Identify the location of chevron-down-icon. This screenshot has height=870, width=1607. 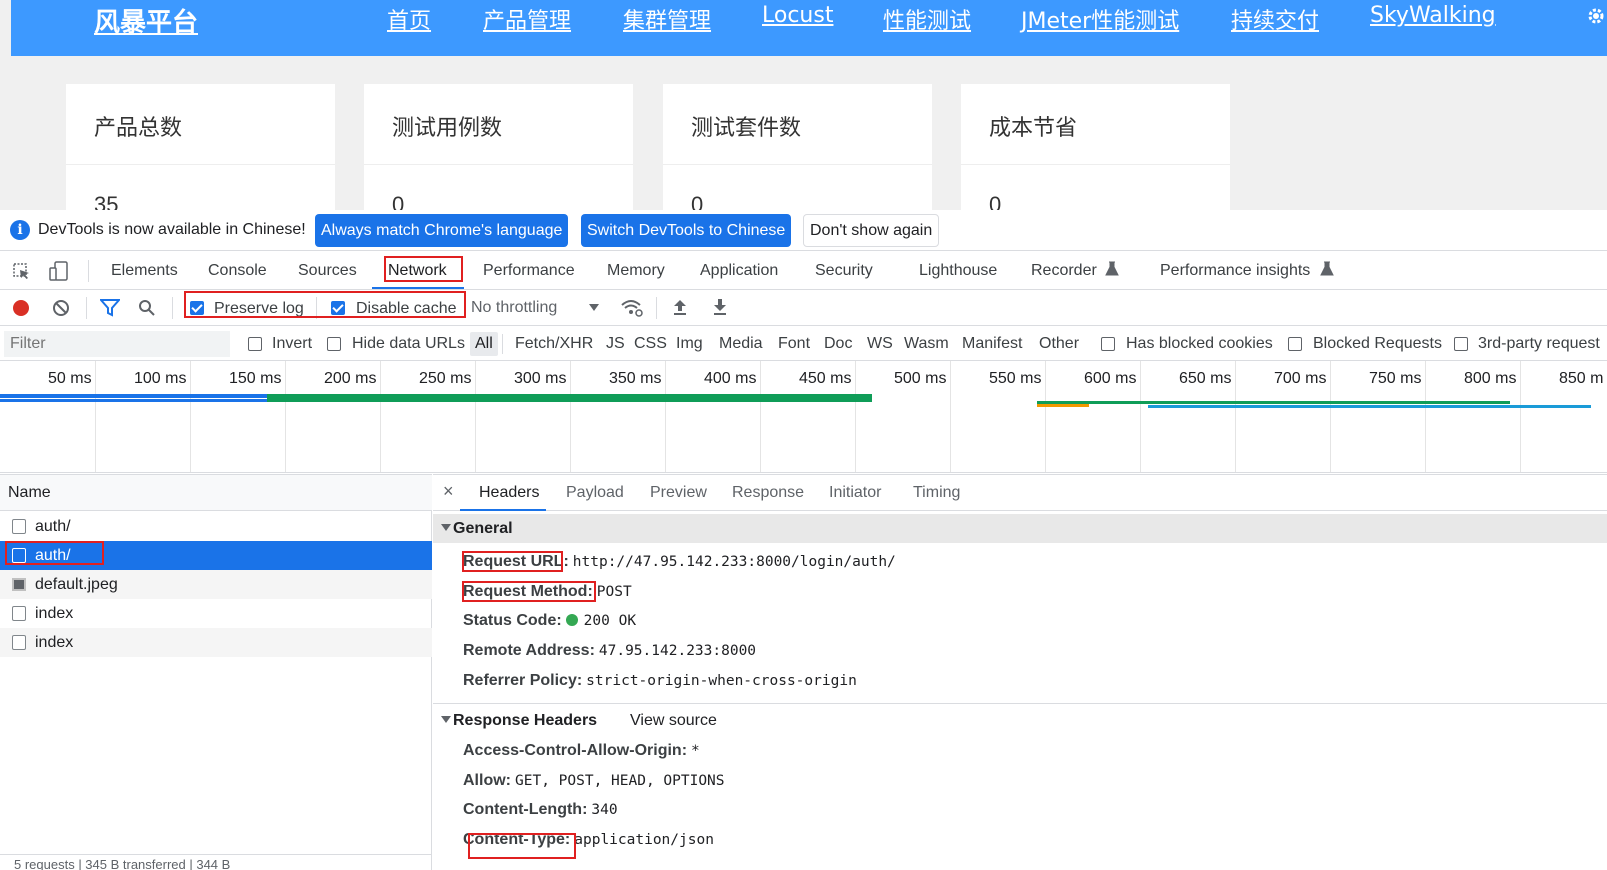
(594, 308).